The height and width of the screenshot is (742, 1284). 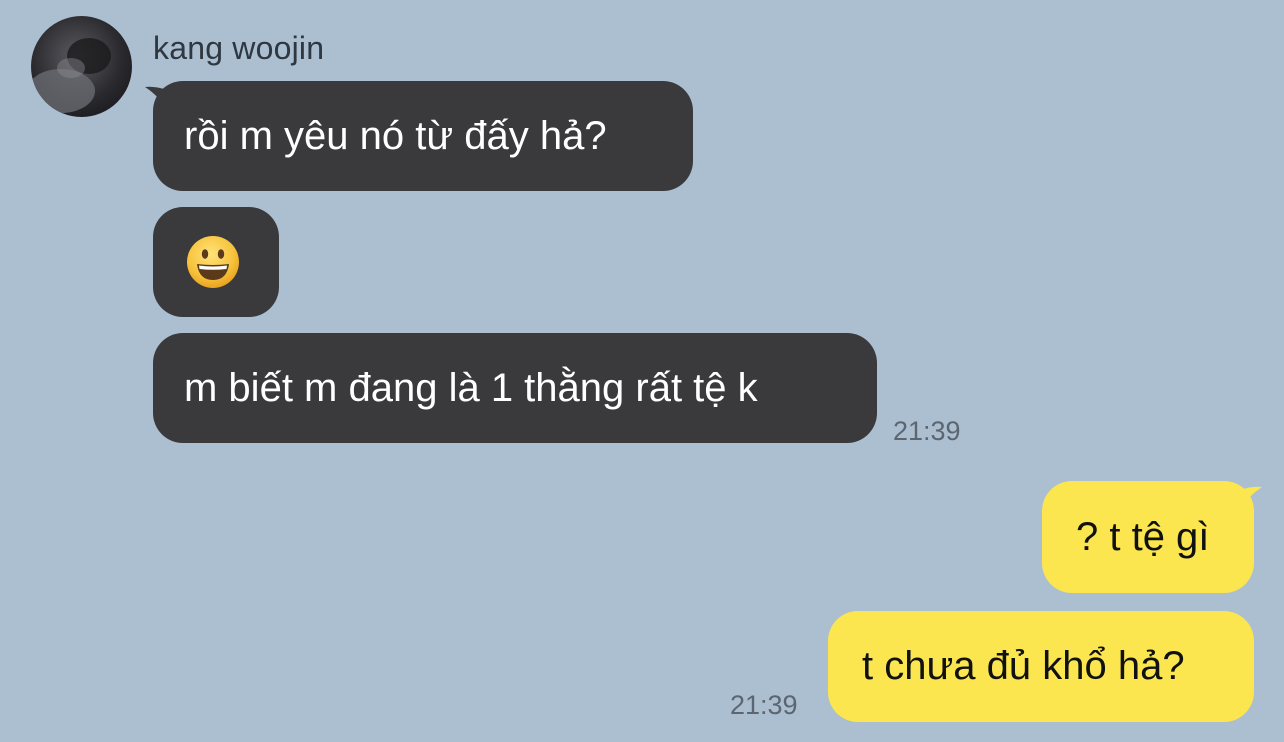 I want to click on outgoing-message: t chưa đủ khổ hả?, so click(x=1041, y=666).